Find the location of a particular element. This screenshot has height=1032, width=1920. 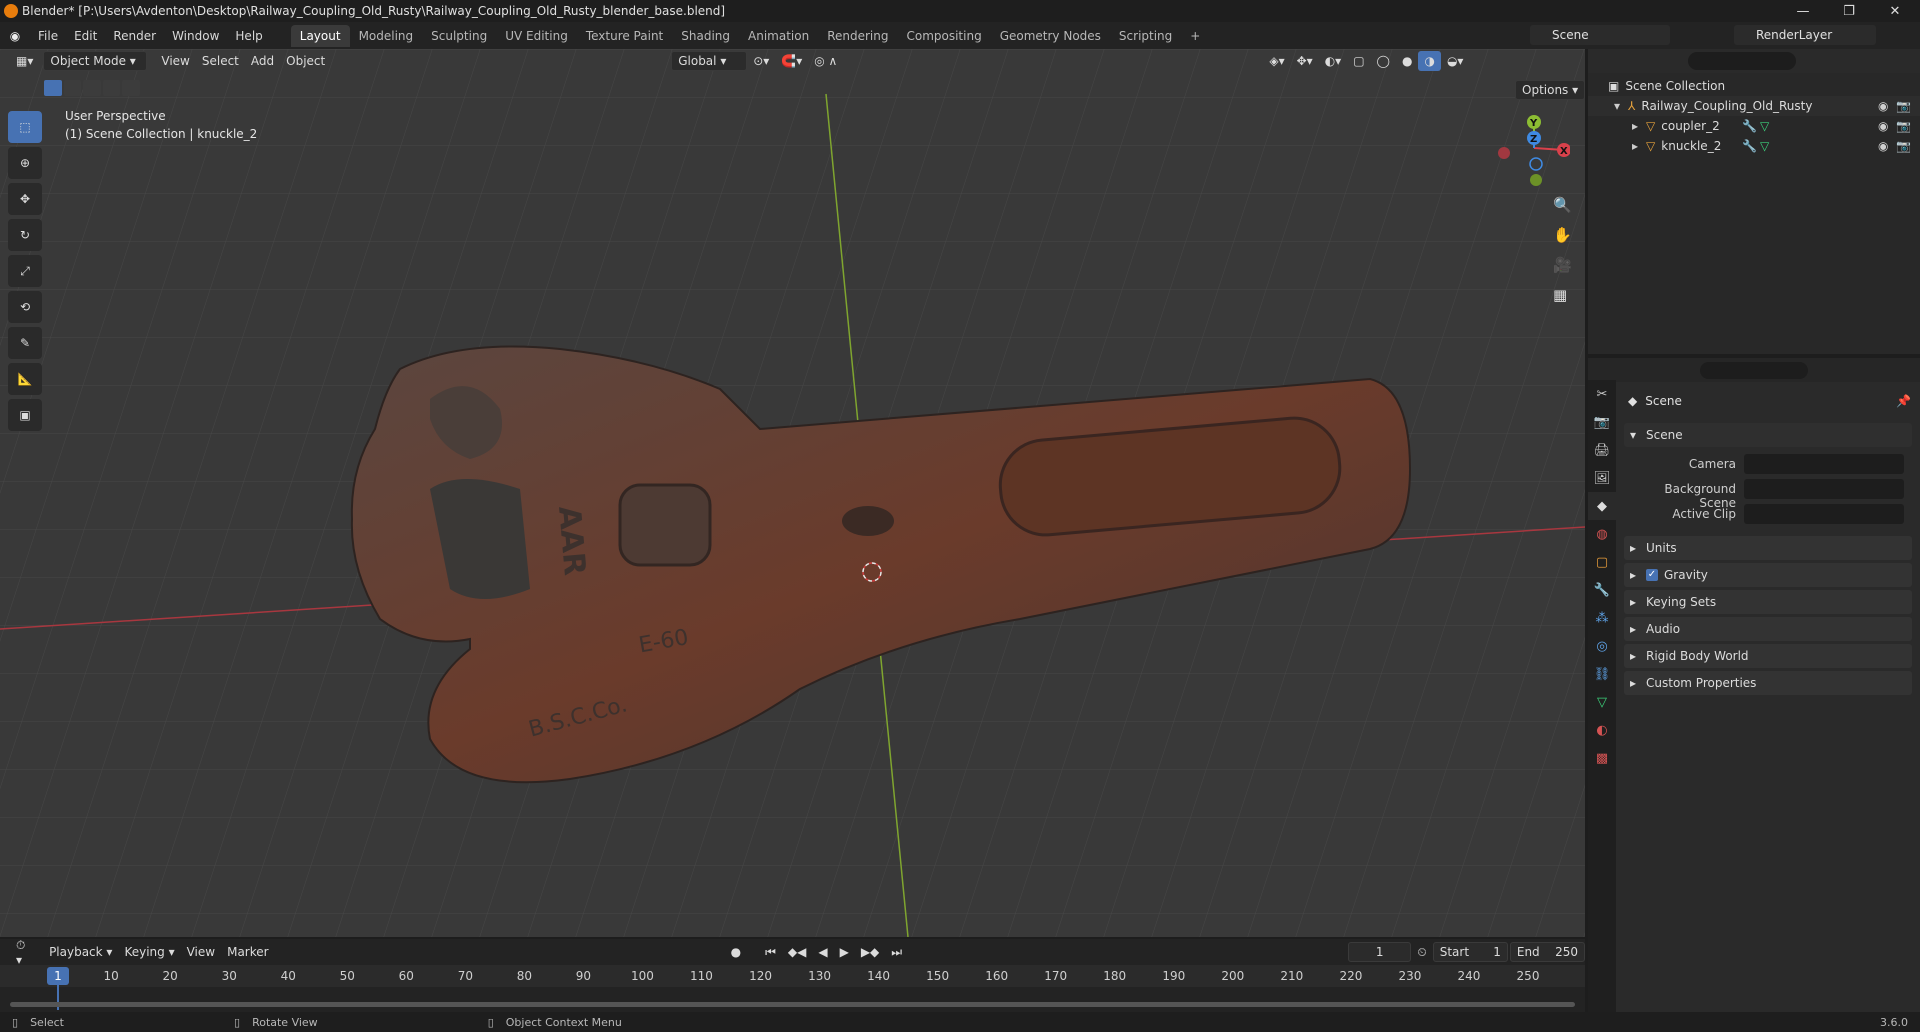

menu-add: Add is located at coordinates (262, 61).